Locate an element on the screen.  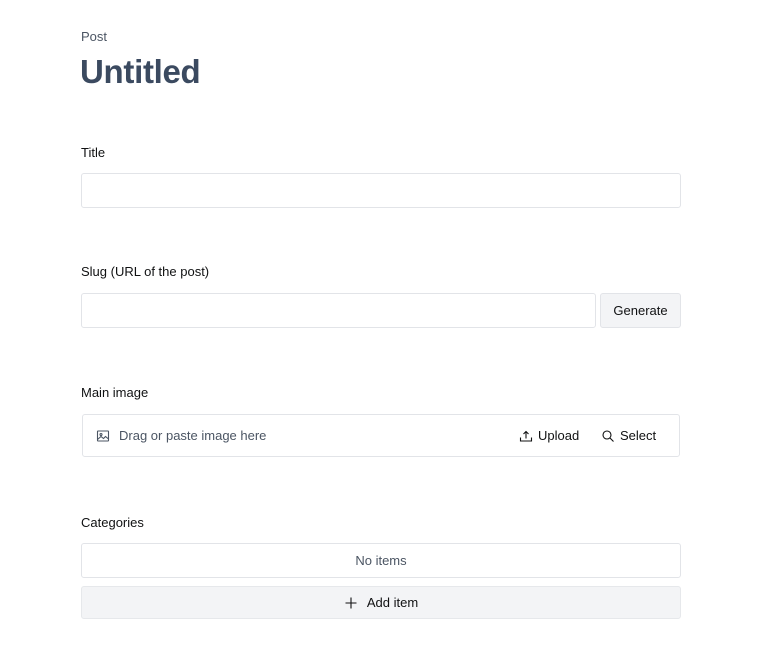
title-field-label: Title is located at coordinates (93, 152).